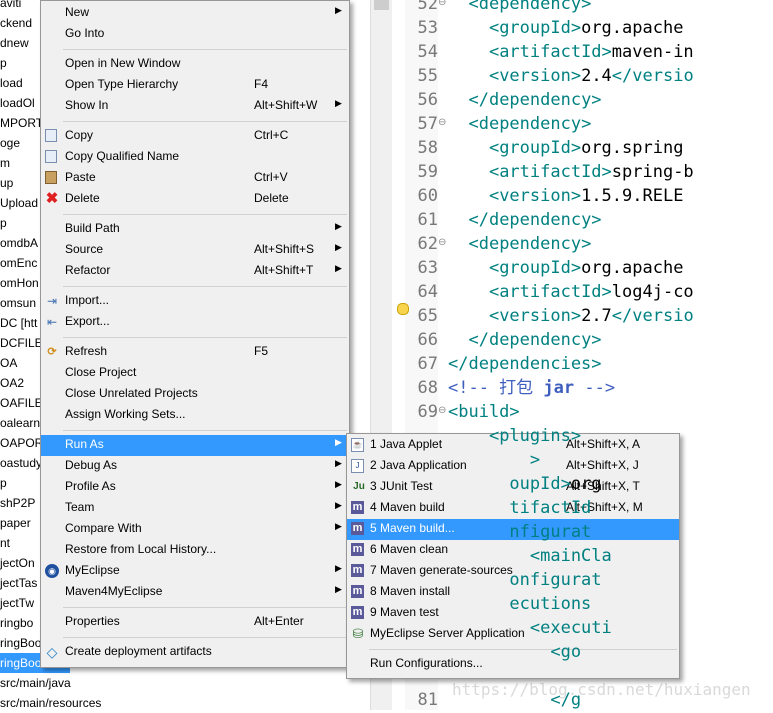 The height and width of the screenshot is (713, 773). Describe the element at coordinates (10, 143) in the screenshot. I see `tree-item: oge` at that location.